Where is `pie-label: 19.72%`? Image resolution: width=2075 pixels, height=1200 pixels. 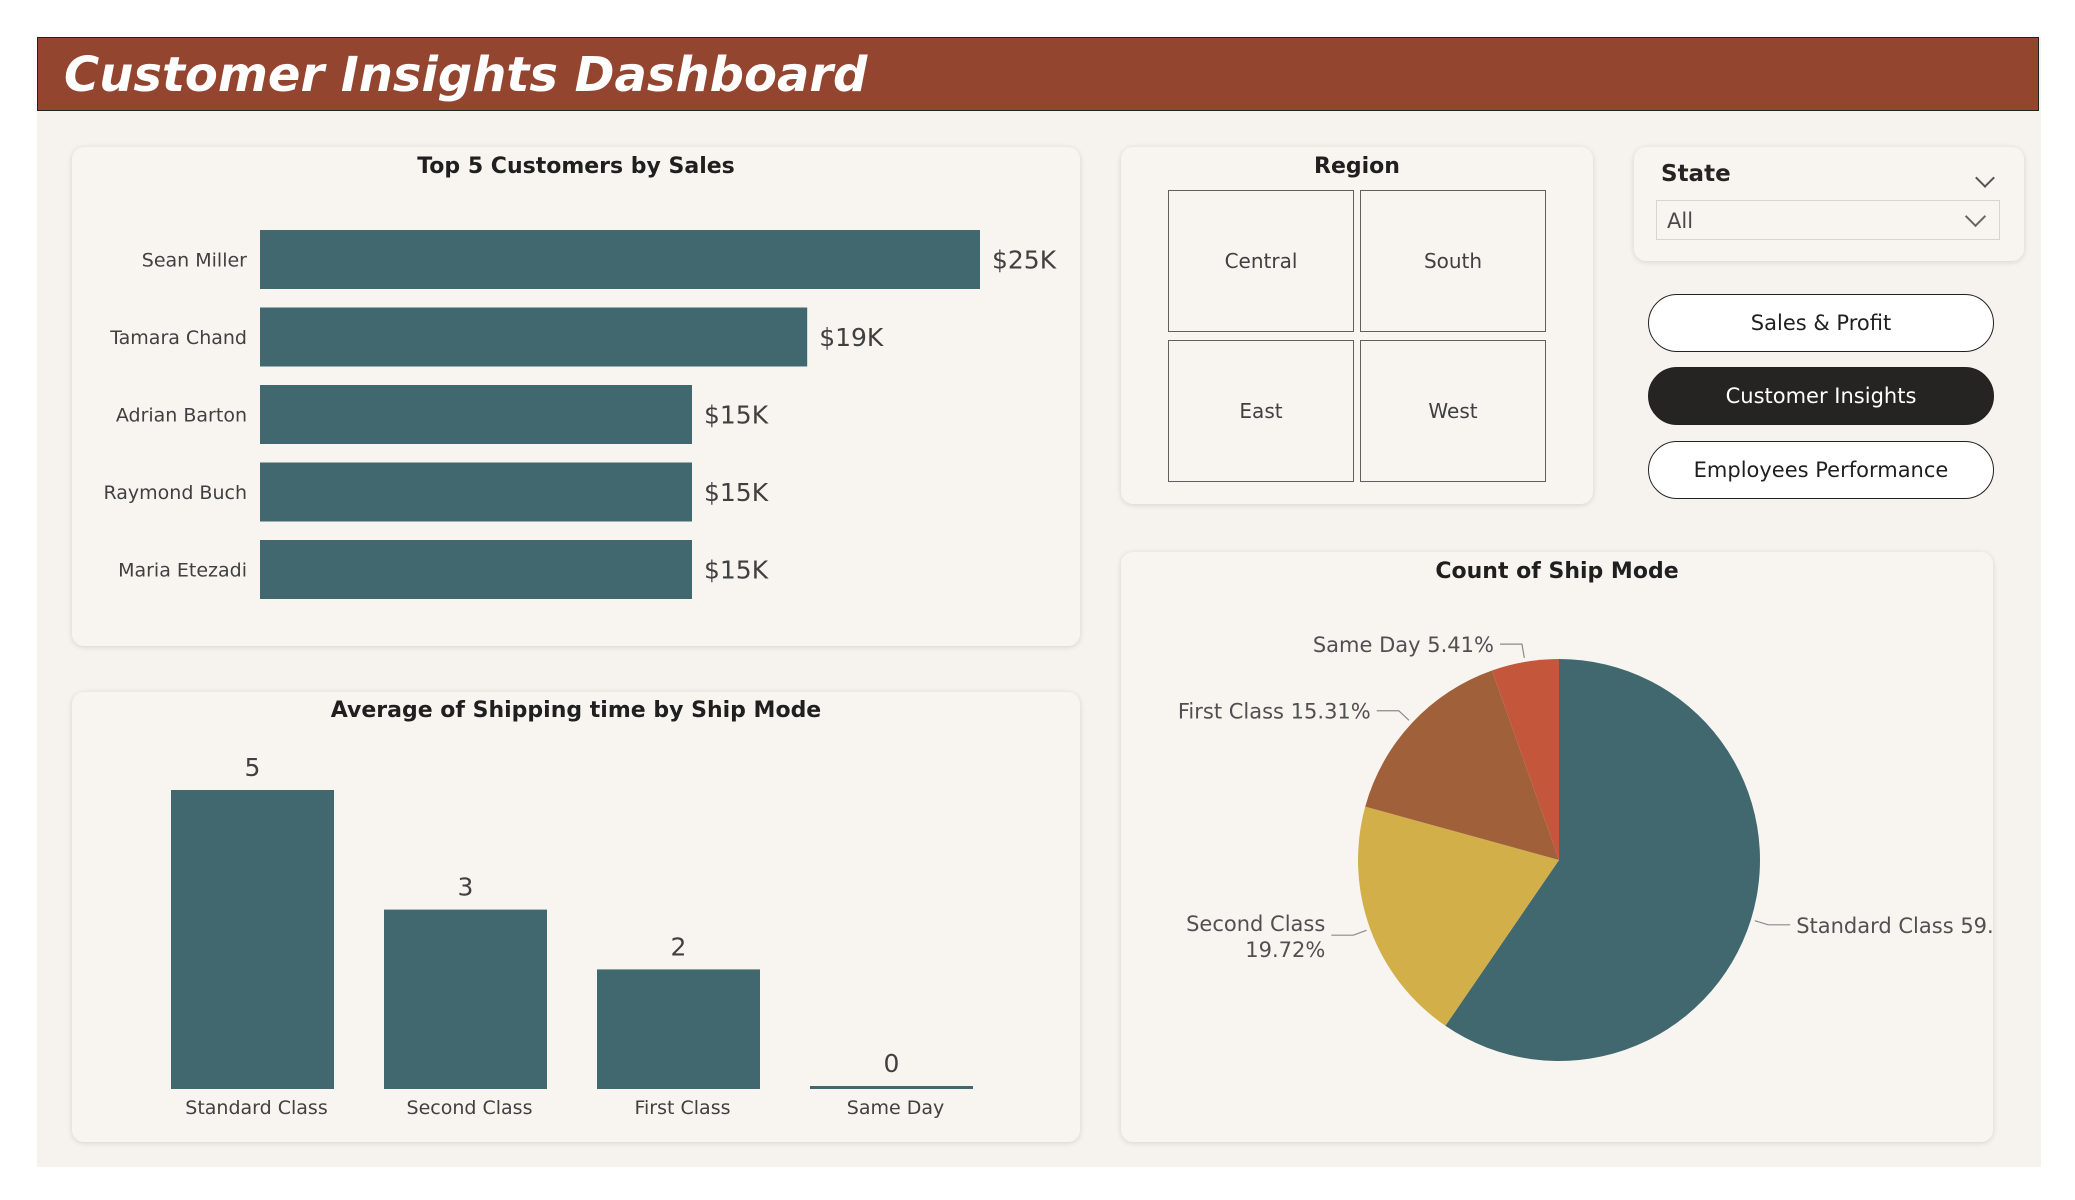 pie-label: 19.72% is located at coordinates (1285, 950).